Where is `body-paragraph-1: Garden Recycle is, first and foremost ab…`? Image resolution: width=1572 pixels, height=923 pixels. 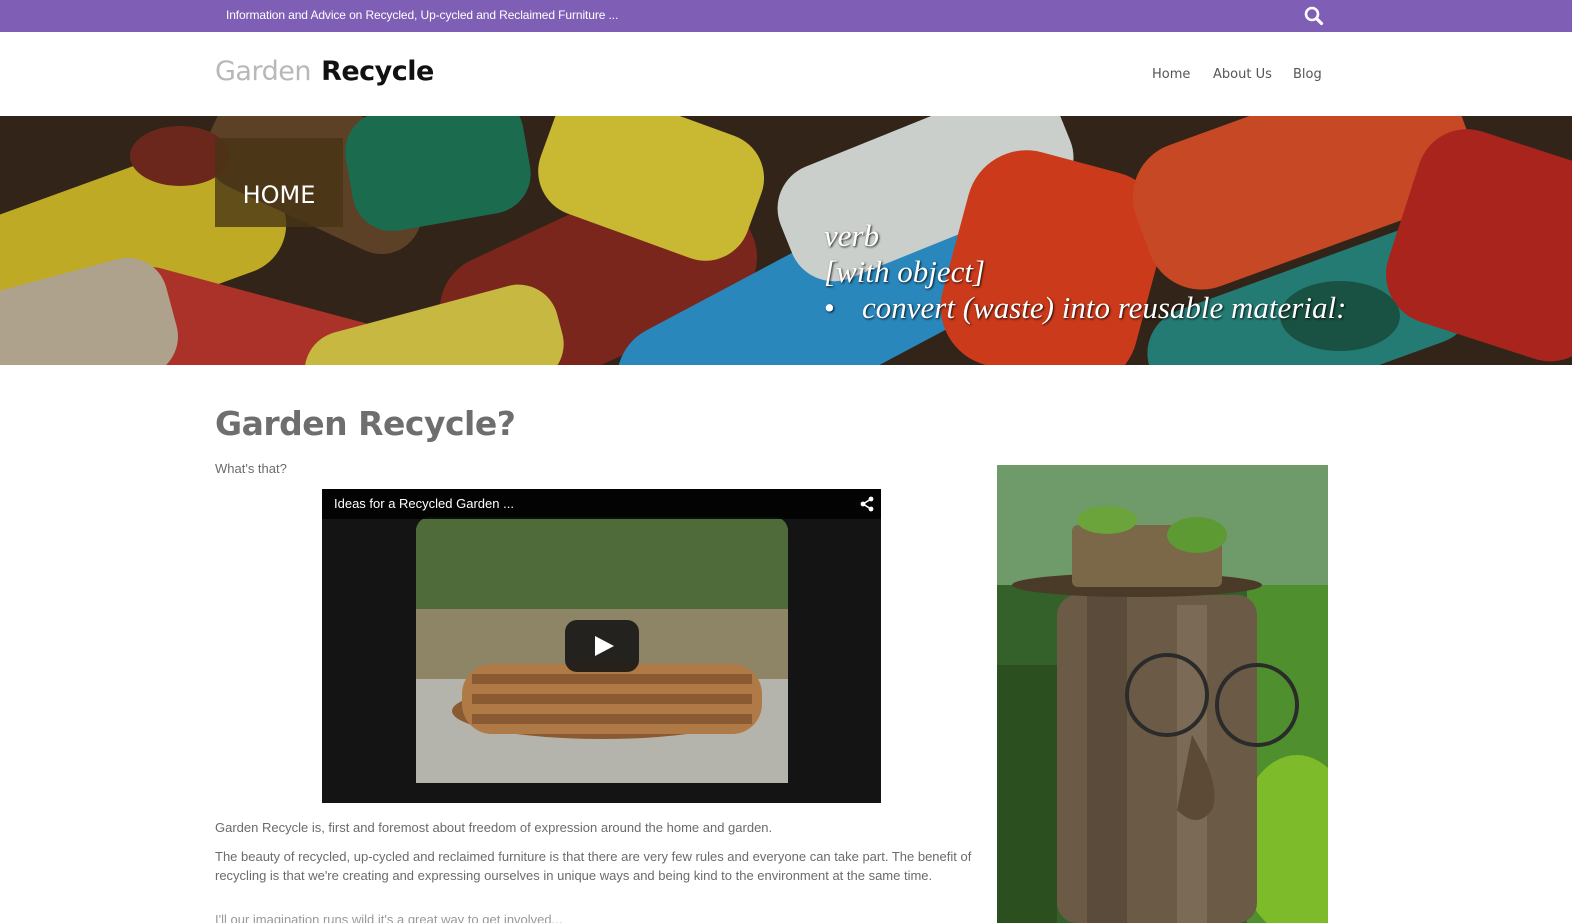
body-paragraph-1: Garden Recycle is, first and foremost ab… is located at coordinates (494, 827).